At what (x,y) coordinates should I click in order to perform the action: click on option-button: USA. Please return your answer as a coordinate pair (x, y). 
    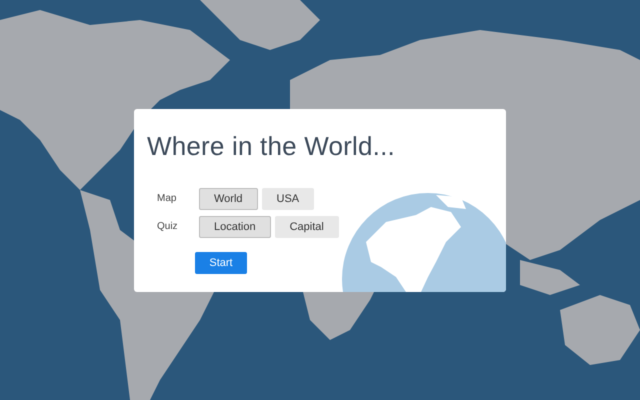
    Looking at the image, I should click on (288, 199).